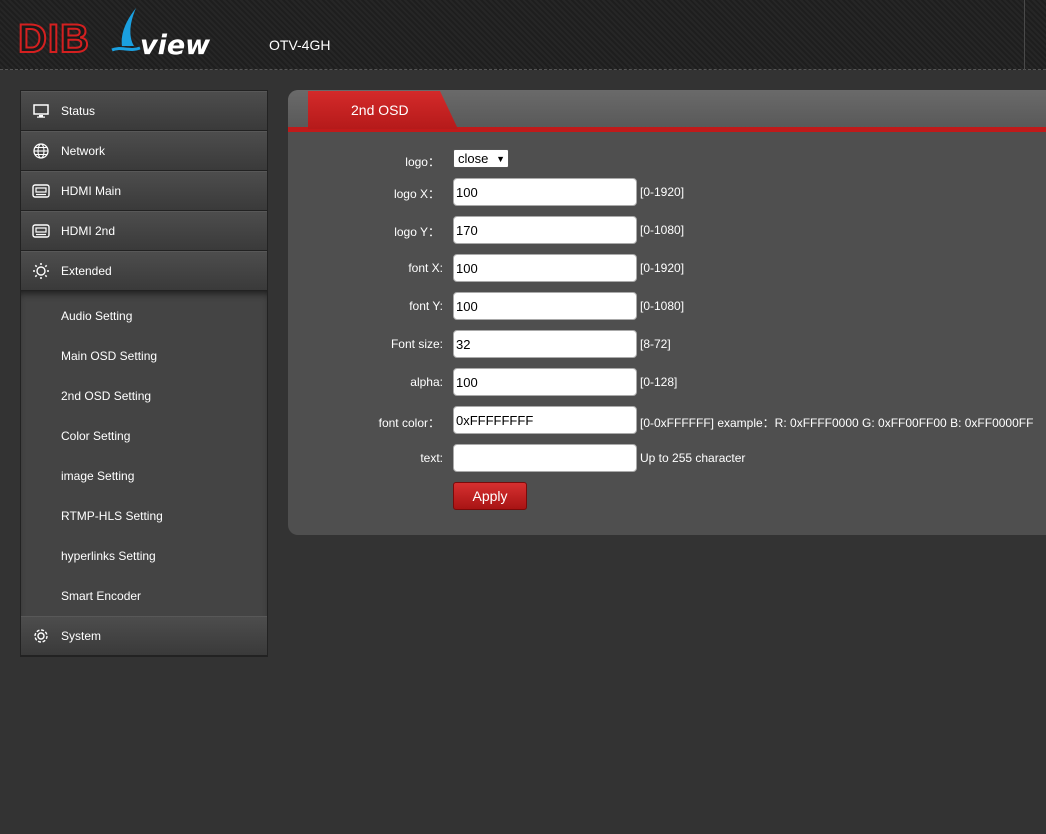  What do you see at coordinates (300, 45) in the screenshot?
I see `device-model: OTV-4GH` at bounding box center [300, 45].